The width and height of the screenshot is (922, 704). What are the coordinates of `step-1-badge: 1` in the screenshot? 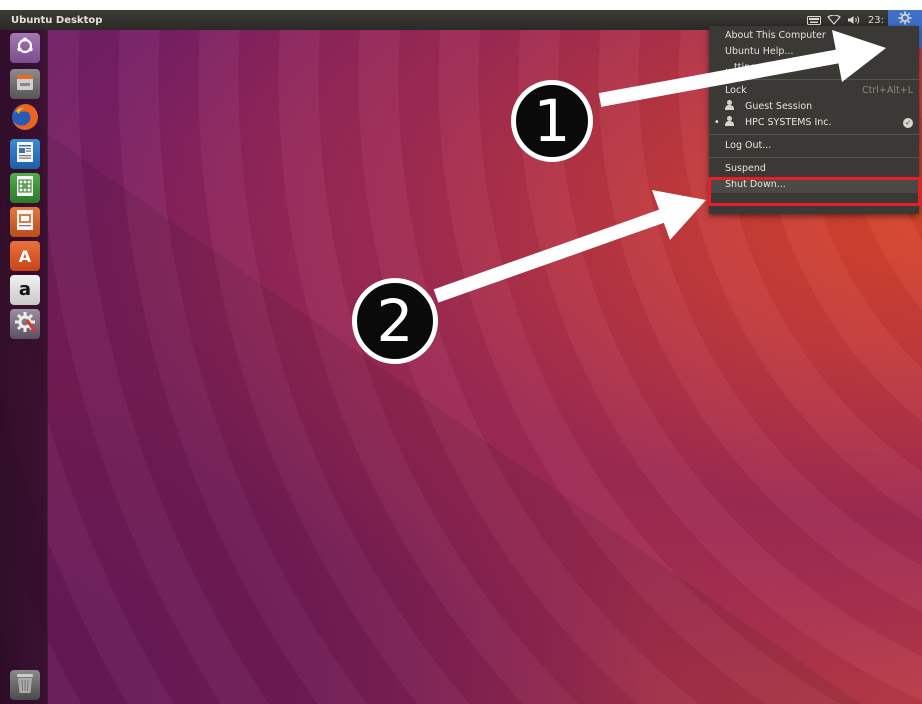 It's located at (552, 121).